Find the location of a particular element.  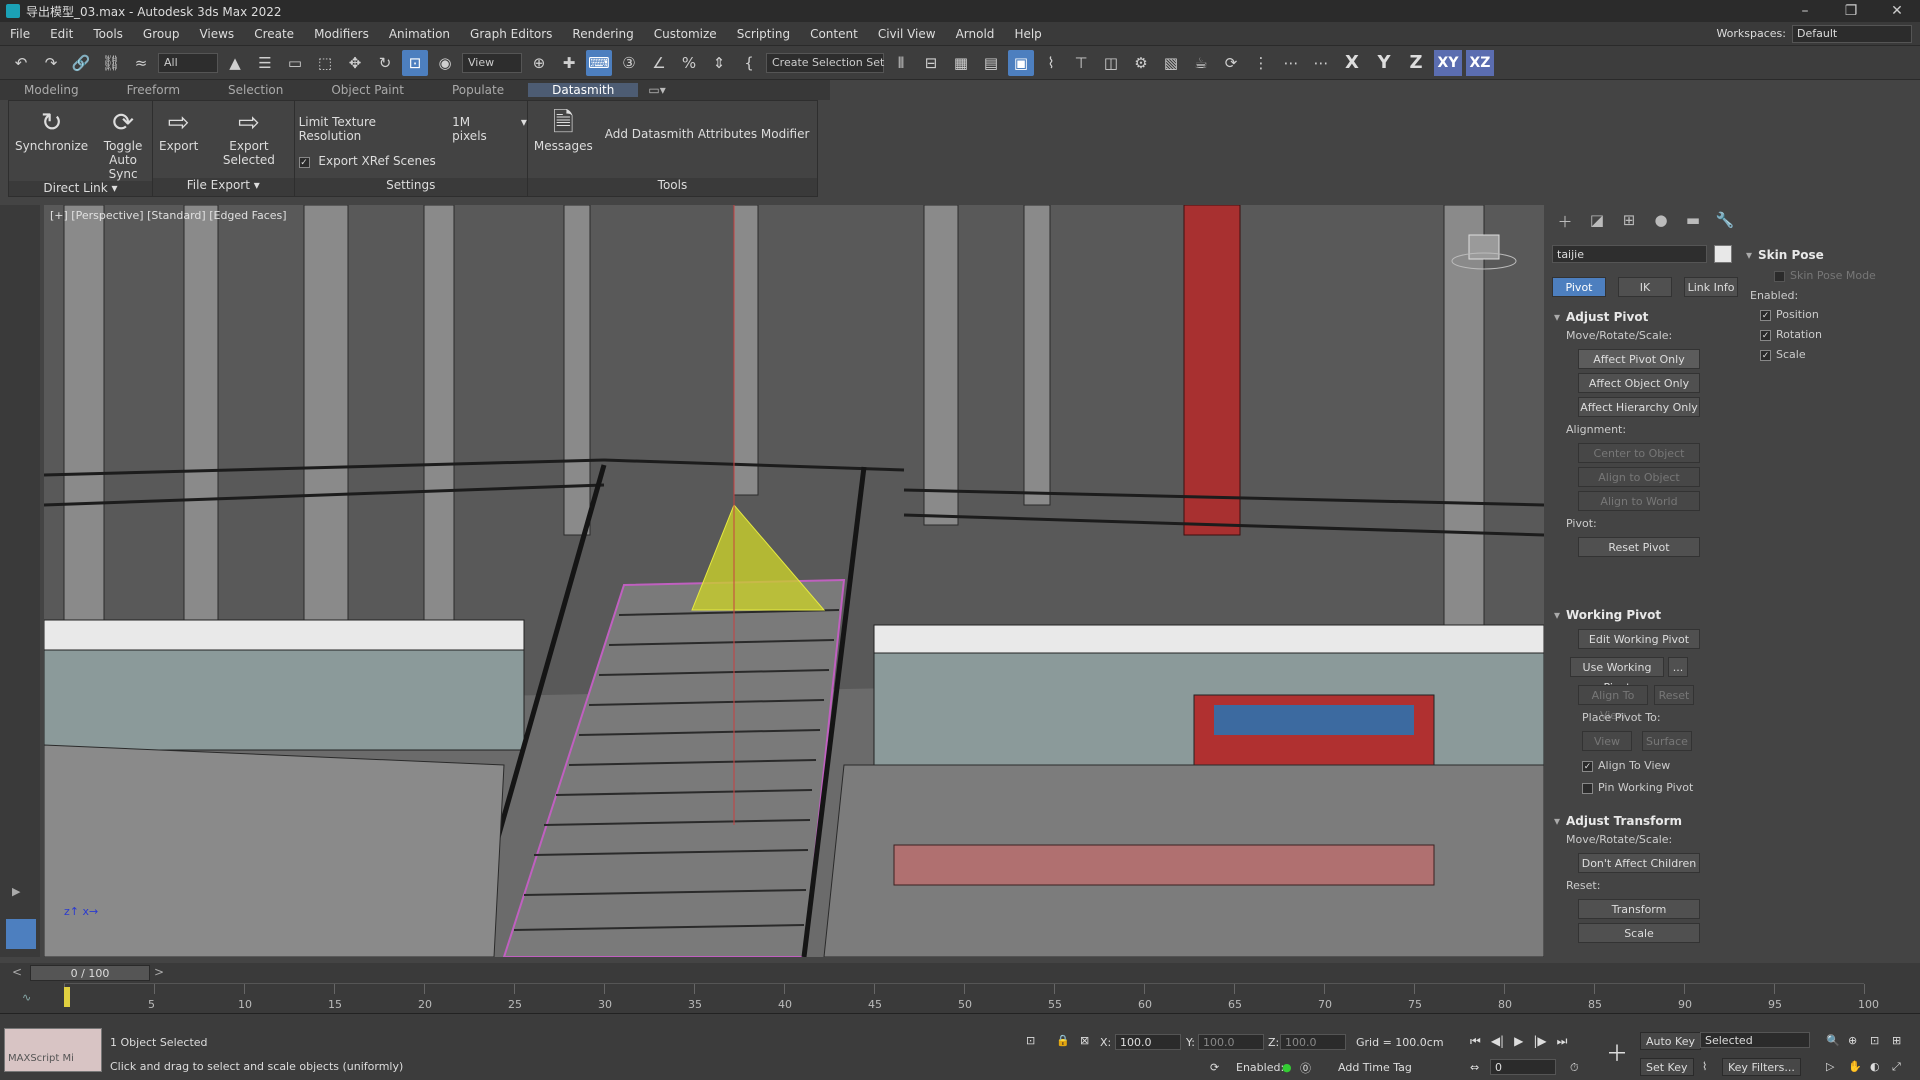

menu-rendering: Rendering is located at coordinates (602, 34).